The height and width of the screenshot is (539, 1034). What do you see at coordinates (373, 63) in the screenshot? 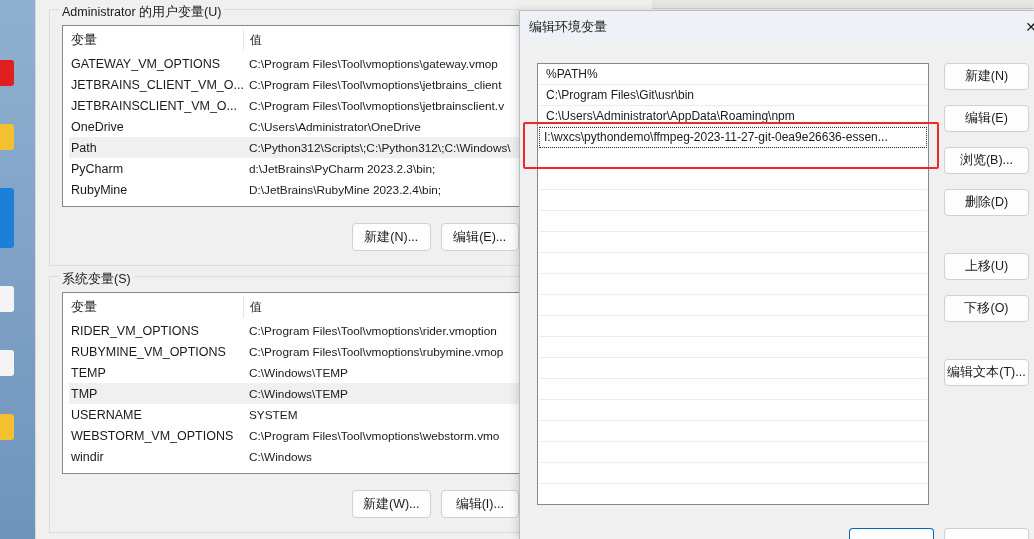
I see `table-cell-text: C:\Program Files\Tool\vmoptions\gateway.vmop` at bounding box center [373, 63].